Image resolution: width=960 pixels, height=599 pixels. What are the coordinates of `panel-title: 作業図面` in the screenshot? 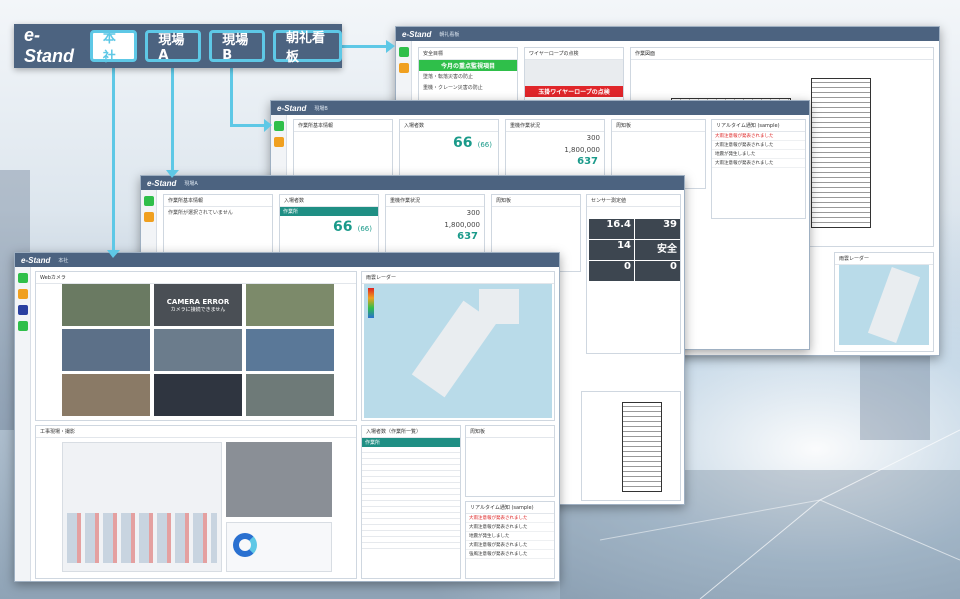 It's located at (782, 54).